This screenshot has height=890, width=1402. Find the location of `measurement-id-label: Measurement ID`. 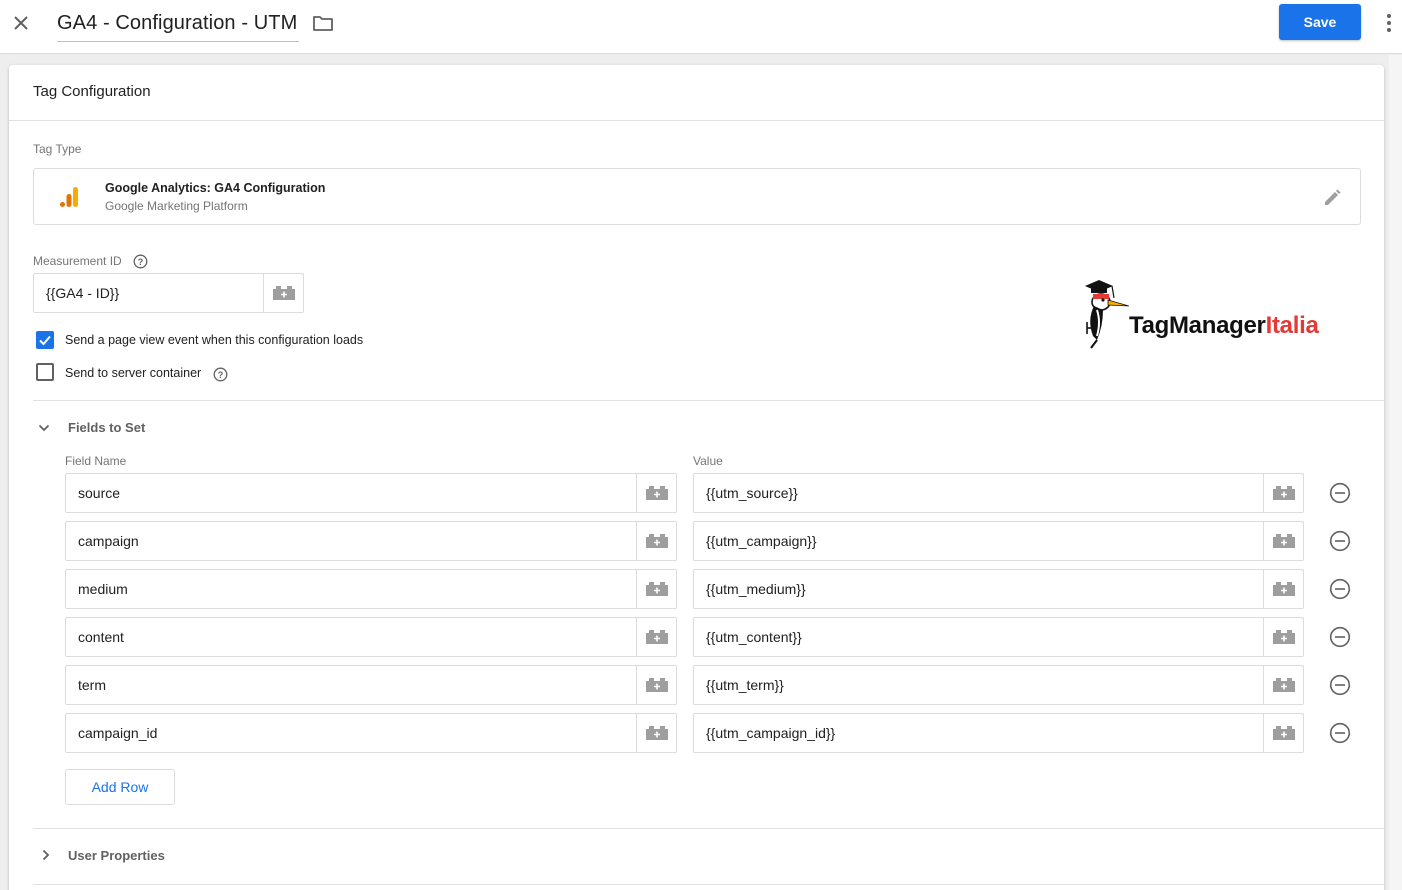

measurement-id-label: Measurement ID is located at coordinates (77, 261).